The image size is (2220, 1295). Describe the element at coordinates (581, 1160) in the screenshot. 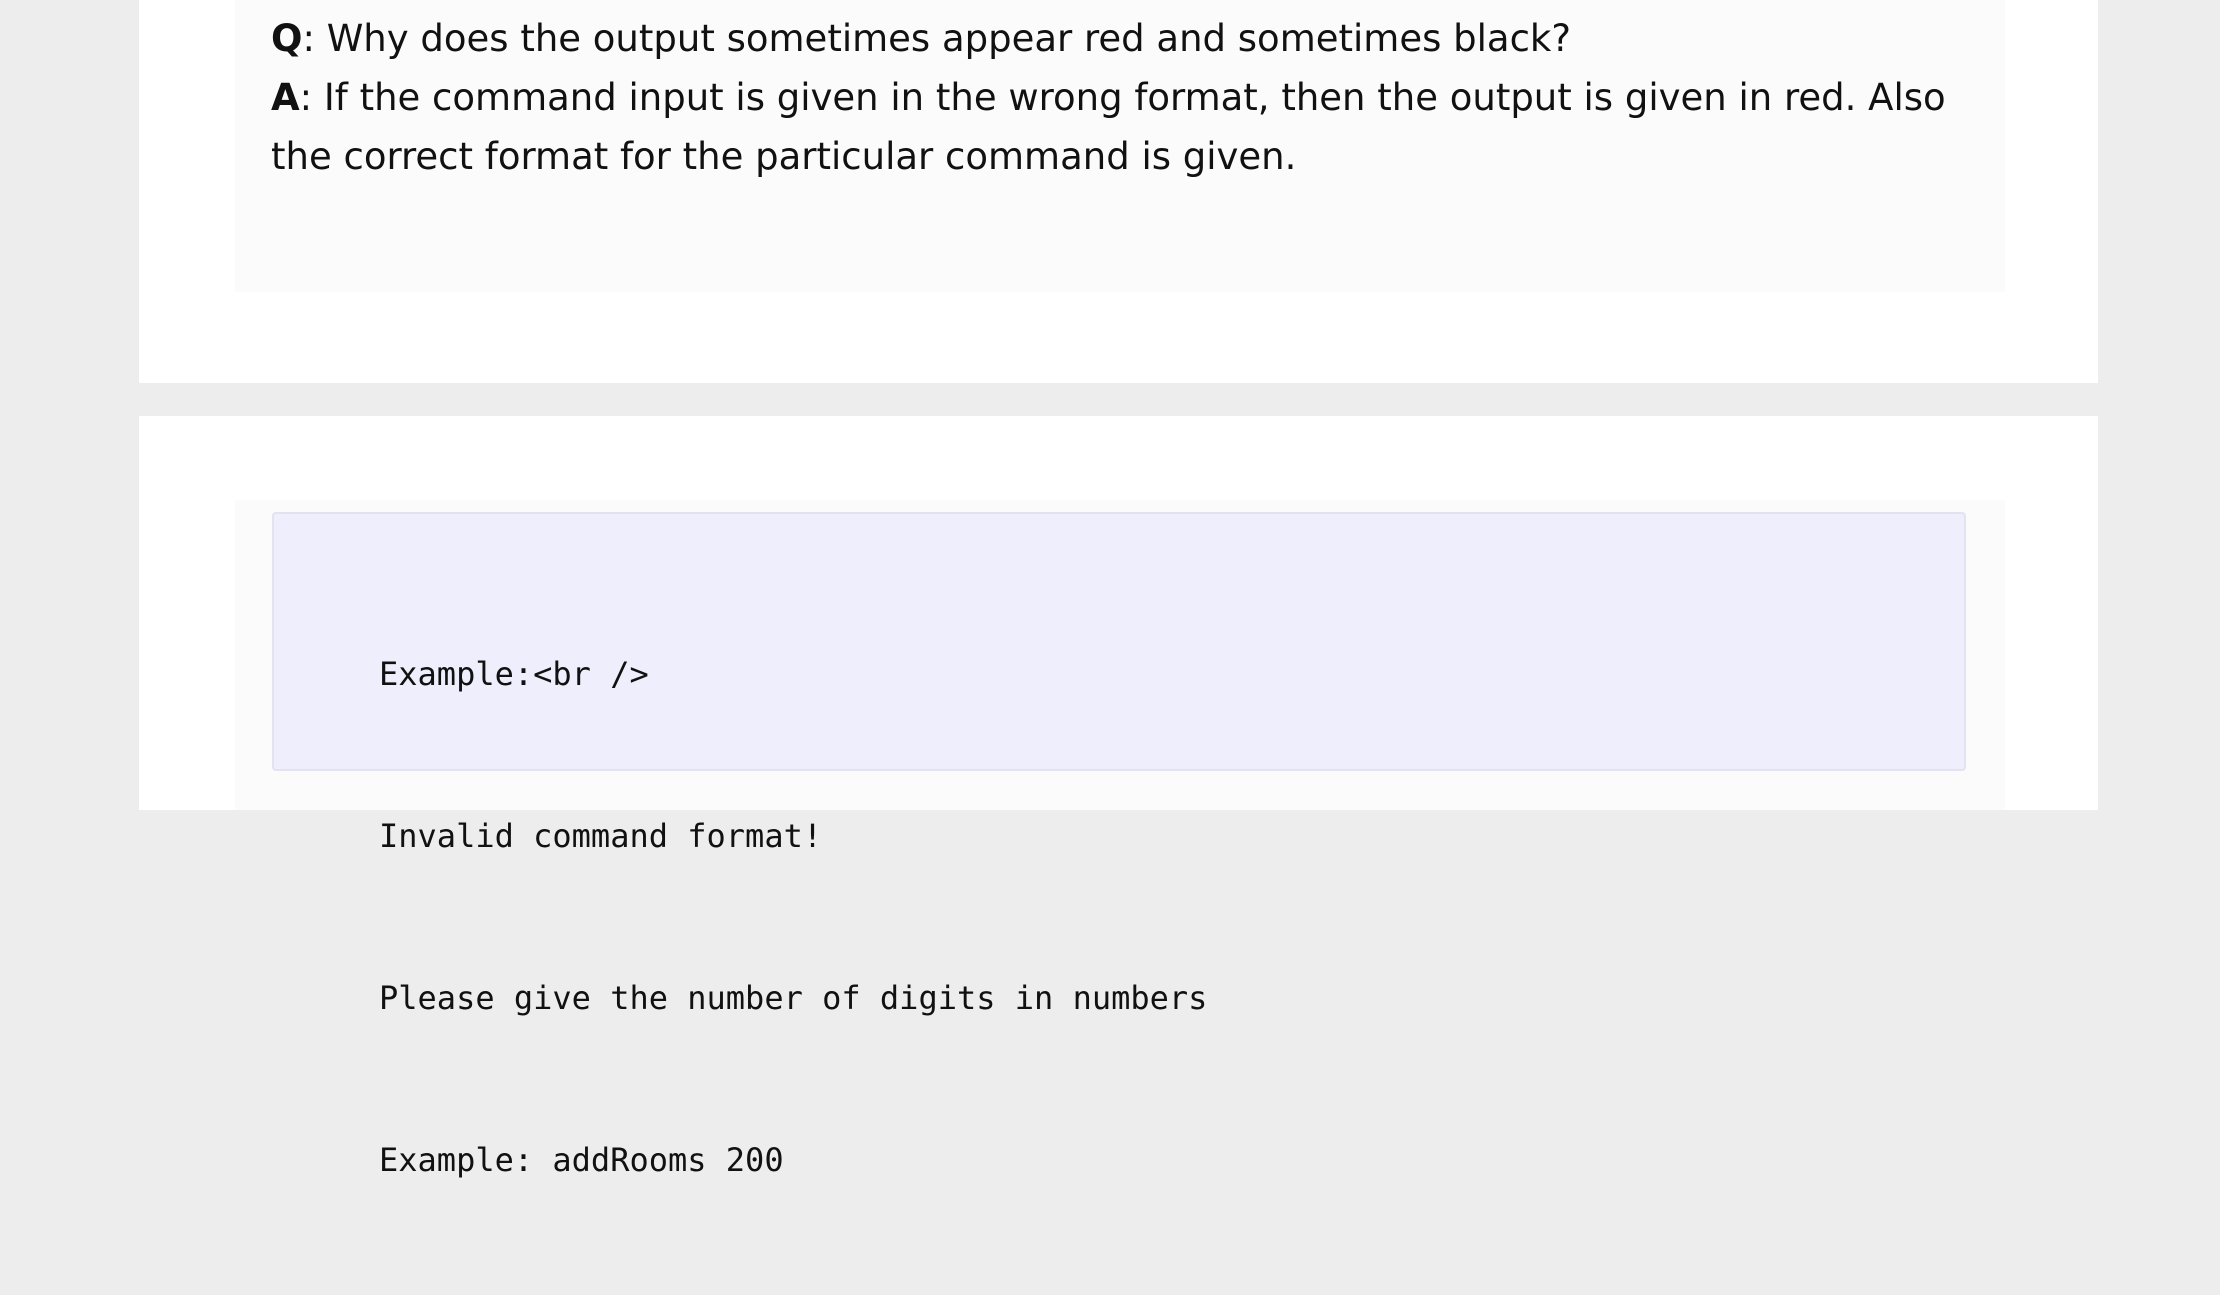

I see `code-line: Example: addRooms 200` at that location.